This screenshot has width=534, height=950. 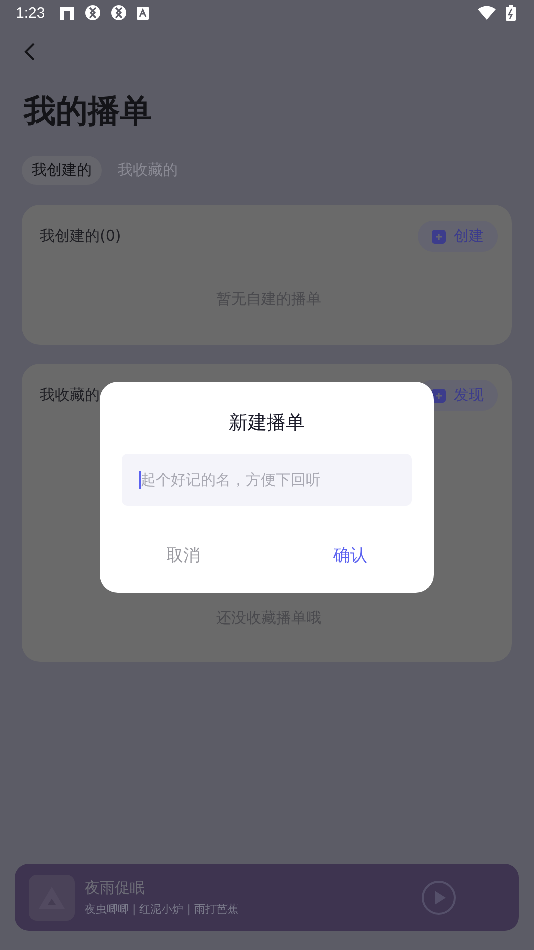 What do you see at coordinates (31, 13) in the screenshot?
I see `status-time: 1:23` at bounding box center [31, 13].